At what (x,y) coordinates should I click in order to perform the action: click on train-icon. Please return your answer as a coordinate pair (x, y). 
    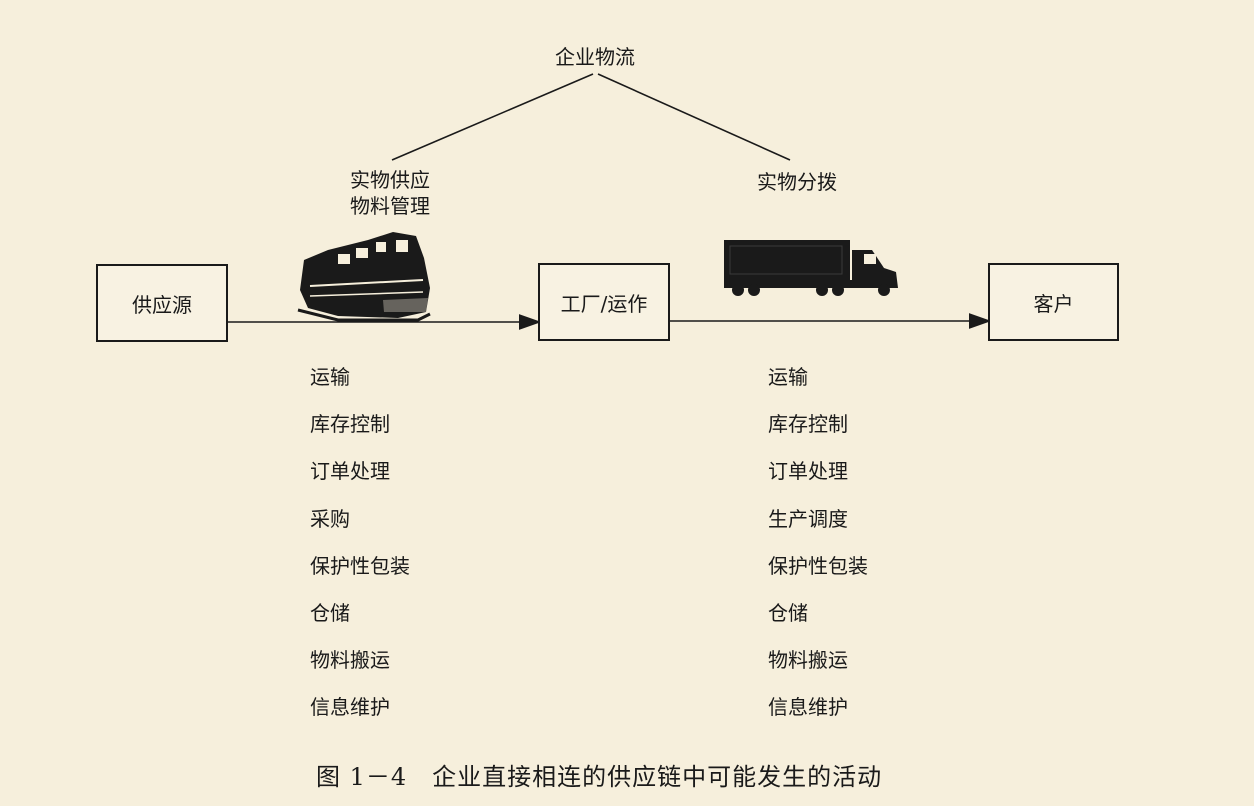
    Looking at the image, I should click on (364, 277).